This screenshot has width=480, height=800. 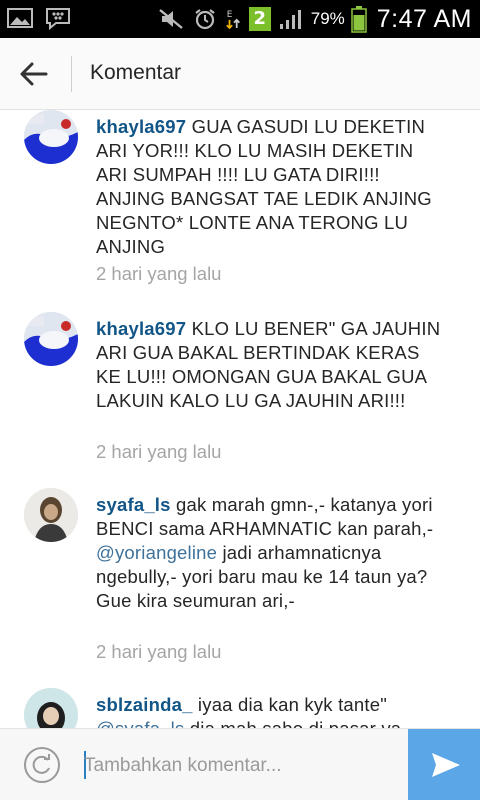 What do you see at coordinates (234, 766) in the screenshot?
I see `comment-input` at bounding box center [234, 766].